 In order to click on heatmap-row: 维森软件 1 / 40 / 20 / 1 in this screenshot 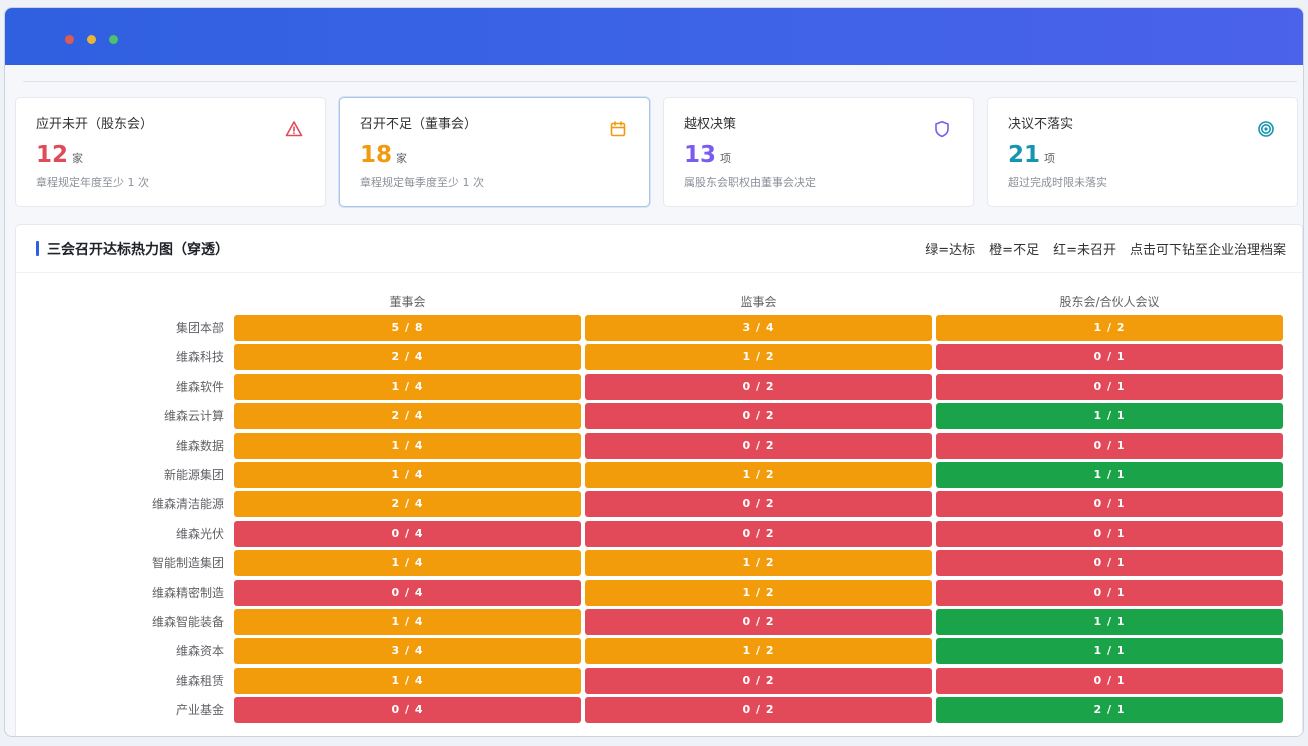, I will do `click(659, 388)`.